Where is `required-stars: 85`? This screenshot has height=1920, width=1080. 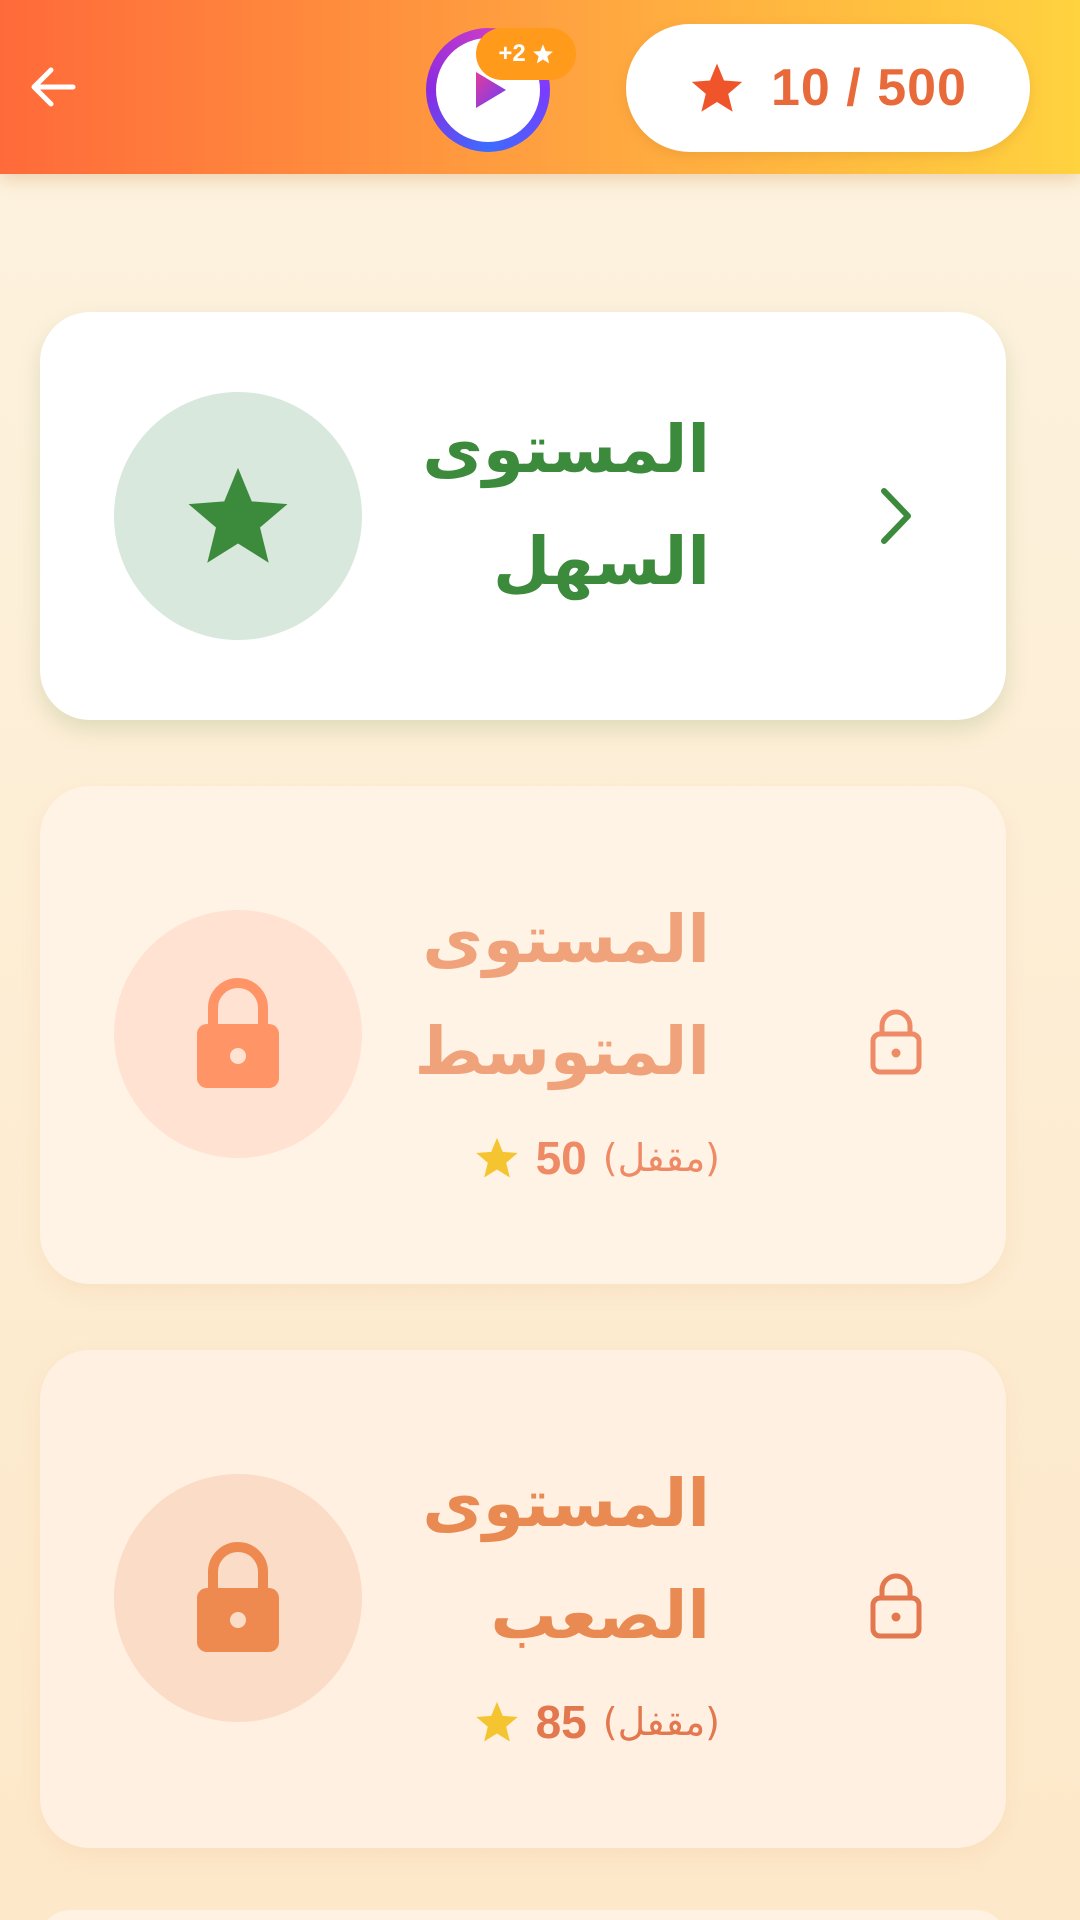 required-stars: 85 is located at coordinates (561, 1722).